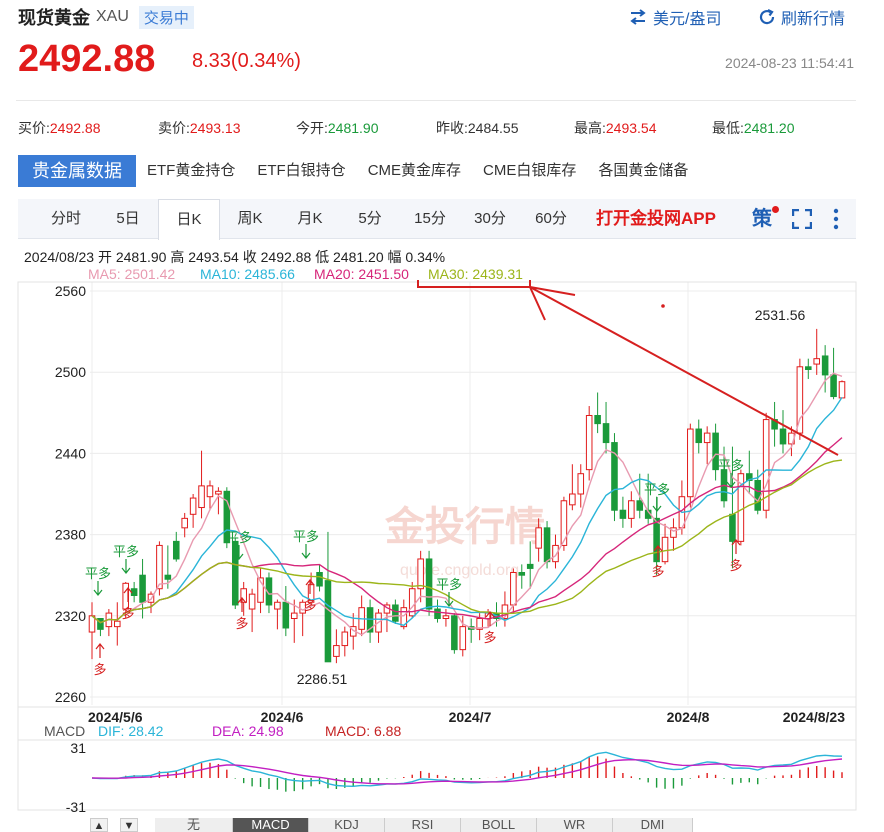 This screenshot has height=832, width=884. I want to click on low-value: 2481.20, so click(769, 128).